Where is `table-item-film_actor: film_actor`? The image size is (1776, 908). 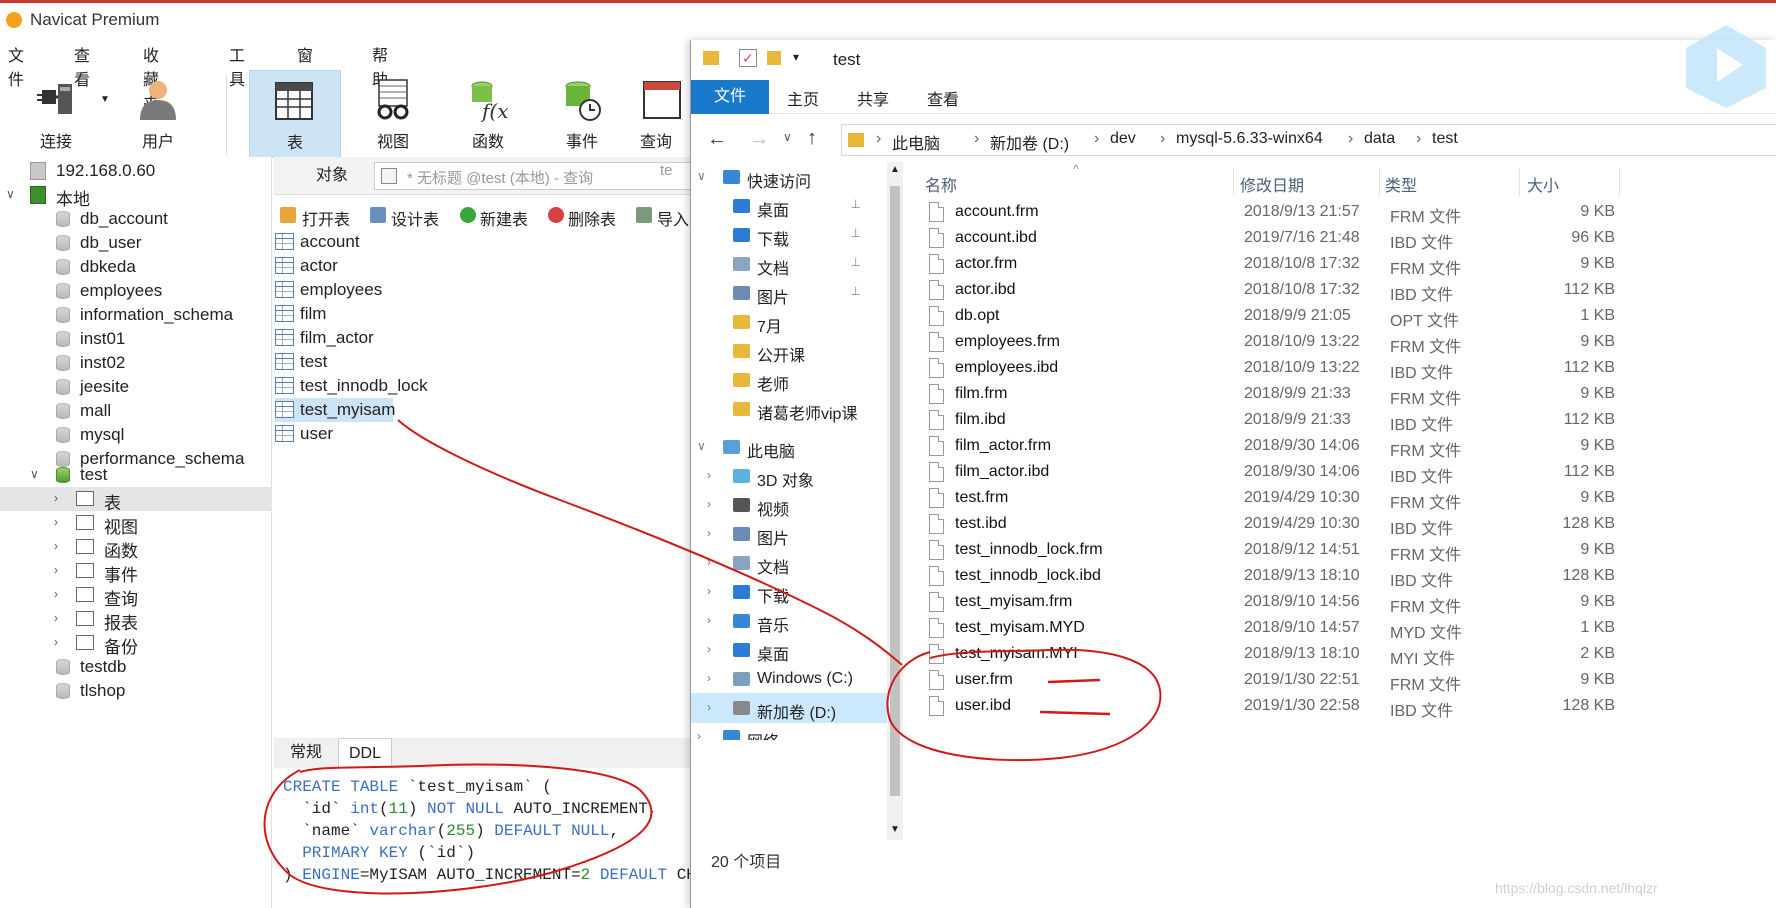
table-item-film_actor: film_actor is located at coordinates (370, 338).